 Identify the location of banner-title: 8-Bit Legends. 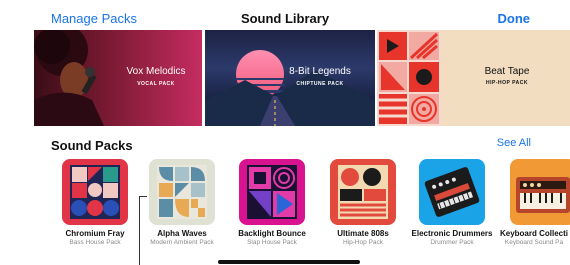
(320, 71).